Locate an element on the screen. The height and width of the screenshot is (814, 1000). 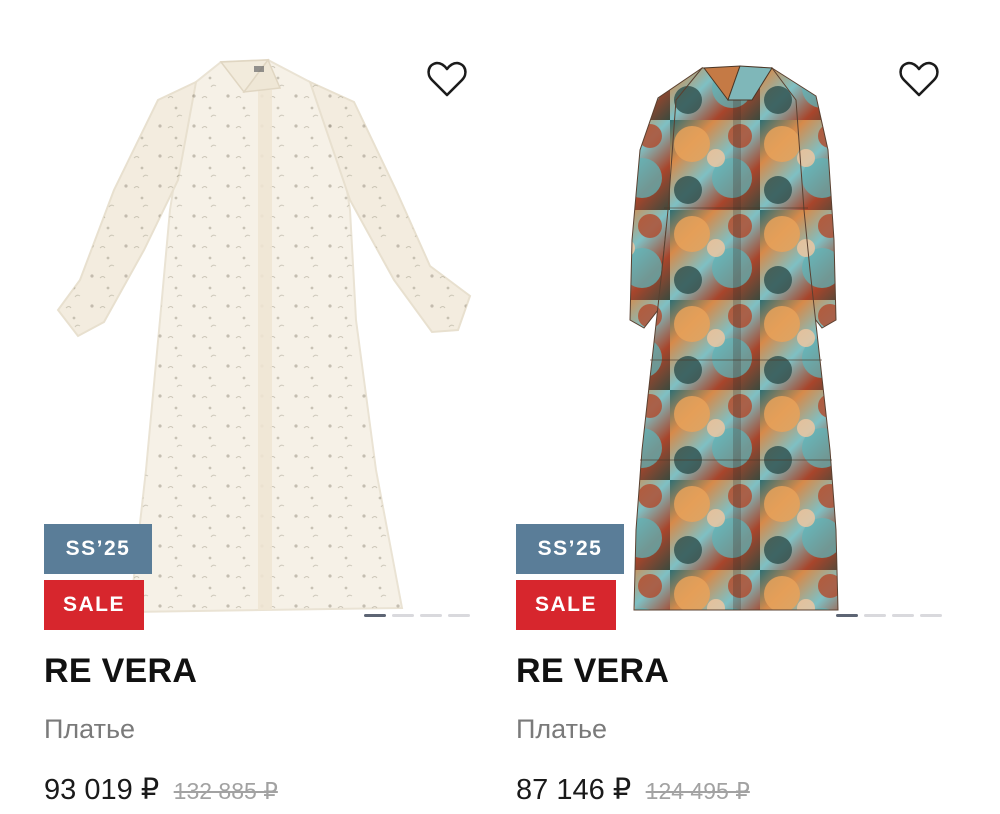
price-block: 87 146 ₽ 124 495 ₽ is located at coordinates (633, 789).